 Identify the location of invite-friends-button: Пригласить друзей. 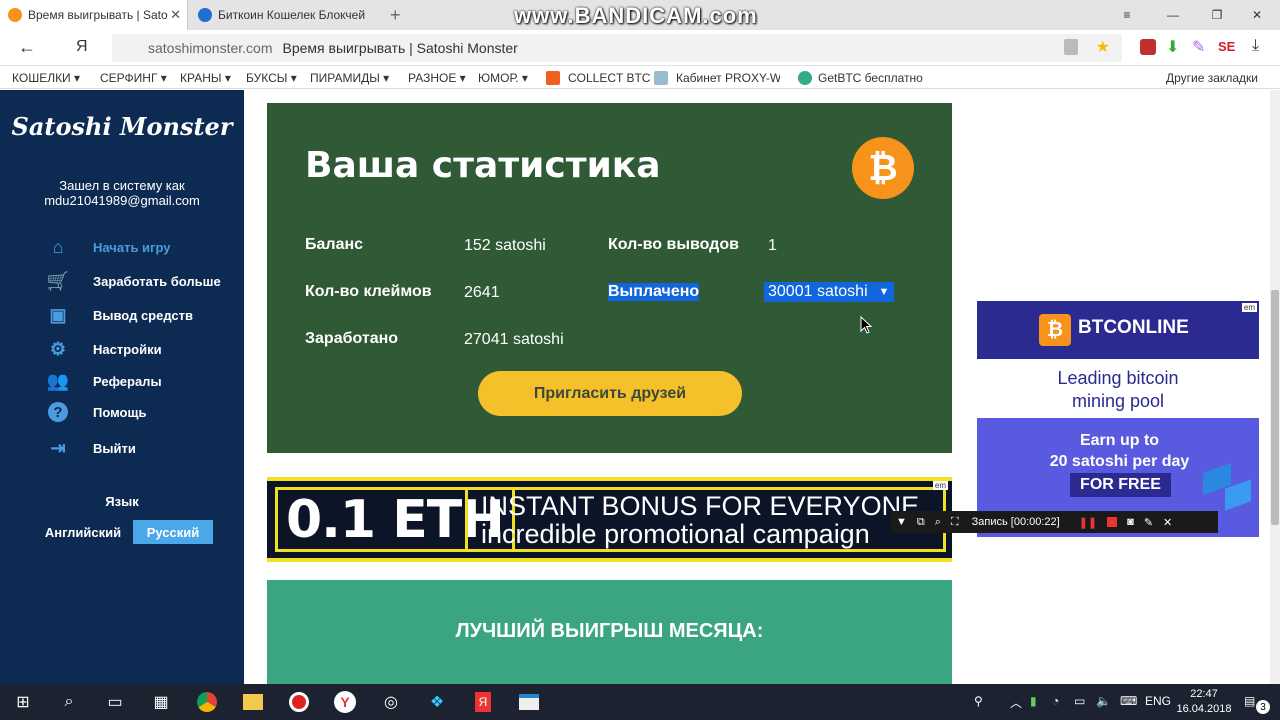
(610, 393).